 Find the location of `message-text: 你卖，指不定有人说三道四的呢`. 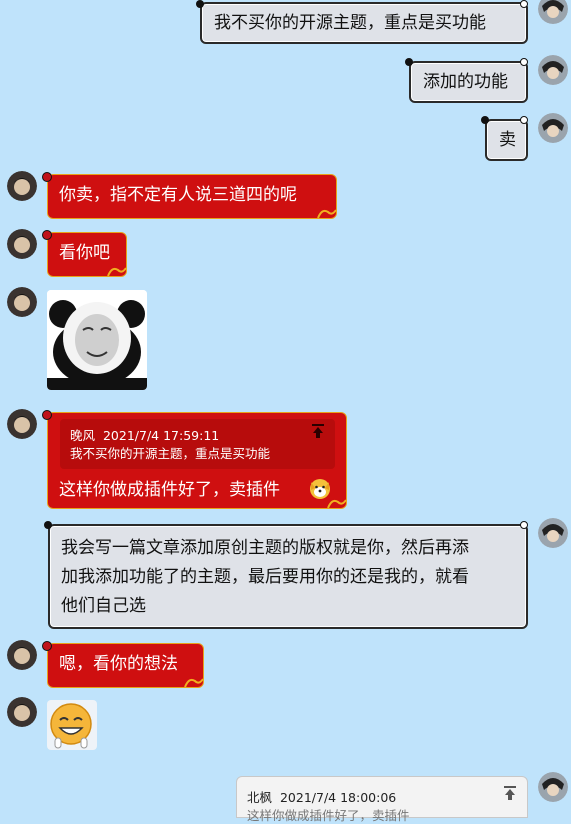

message-text: 你卖，指不定有人说三道四的呢 is located at coordinates (178, 195).